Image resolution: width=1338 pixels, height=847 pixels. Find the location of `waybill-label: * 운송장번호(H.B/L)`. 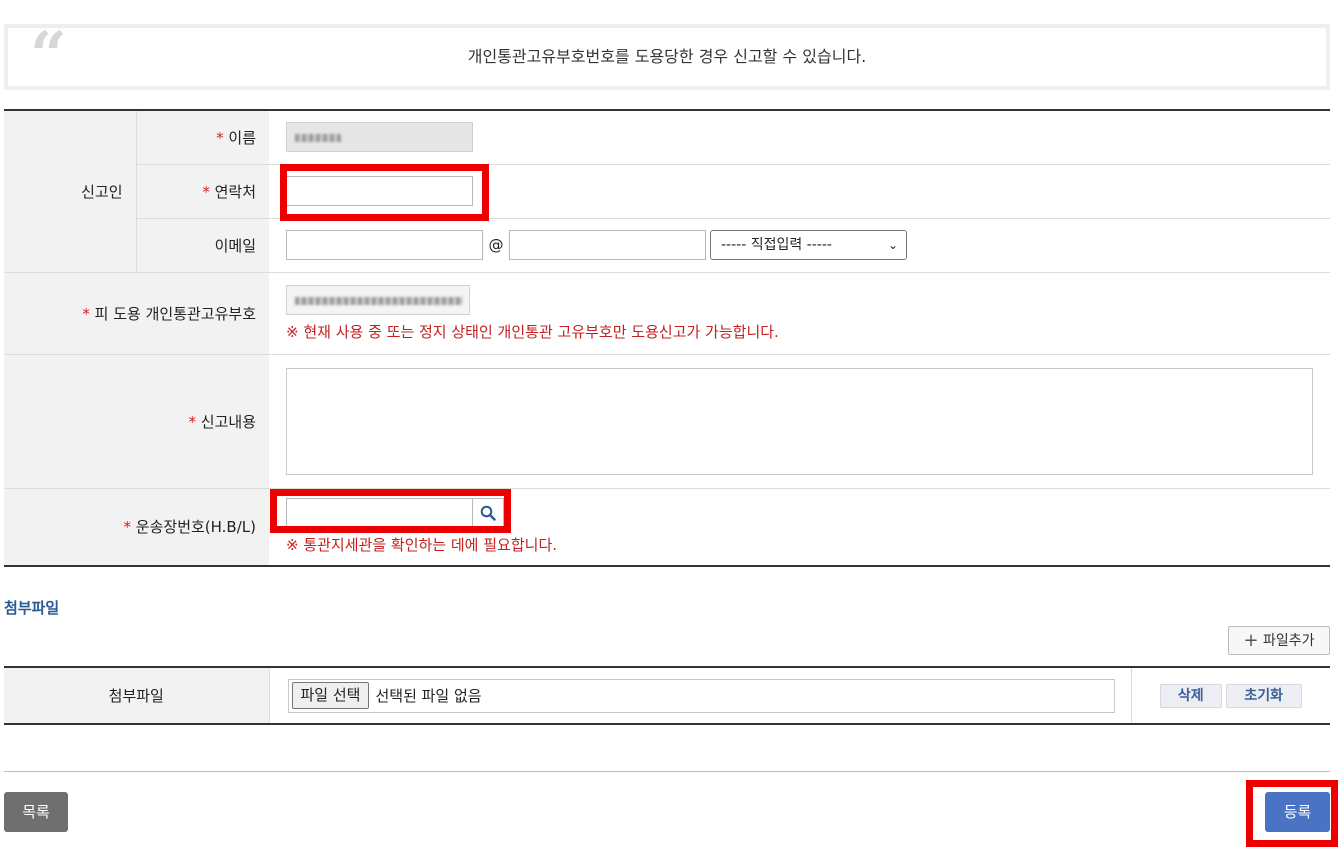

waybill-label: * 운송장번호(H.B/L) is located at coordinates (136, 527).